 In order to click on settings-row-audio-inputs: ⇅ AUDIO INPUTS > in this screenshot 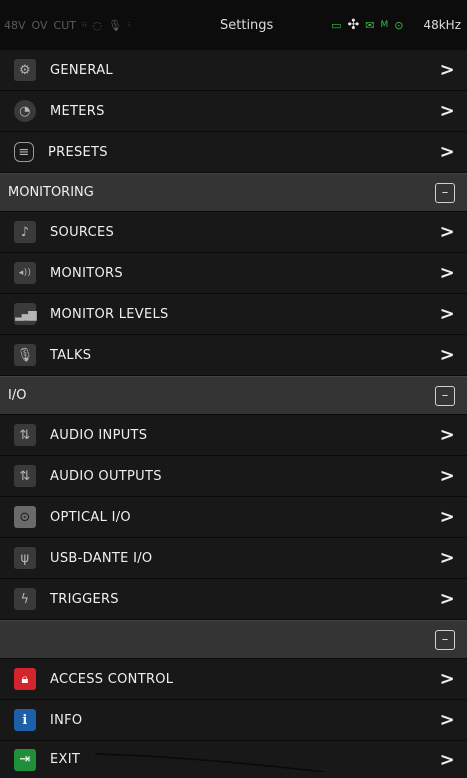, I will do `click(233, 435)`.